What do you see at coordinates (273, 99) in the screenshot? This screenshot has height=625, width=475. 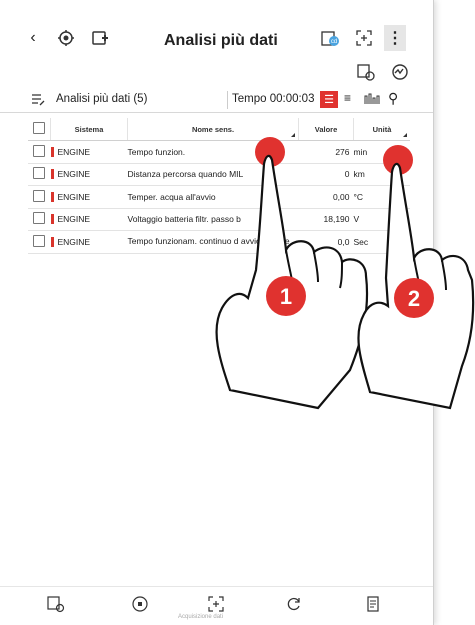 I see `tempo-label: Tempo 00:00:03` at bounding box center [273, 99].